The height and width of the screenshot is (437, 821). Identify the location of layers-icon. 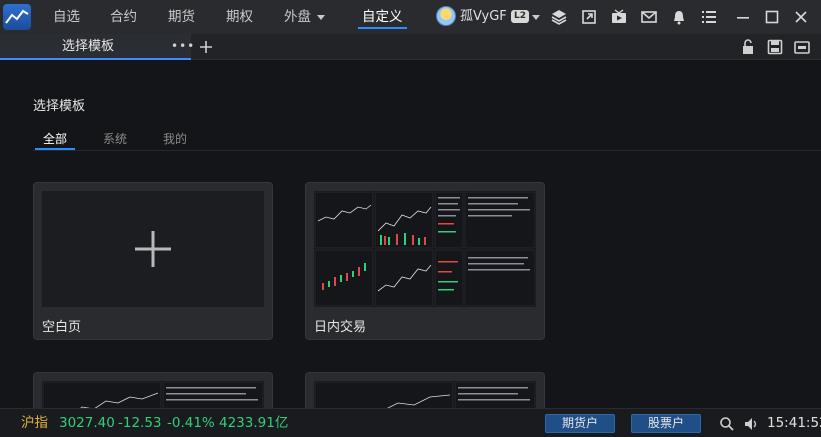
(559, 17).